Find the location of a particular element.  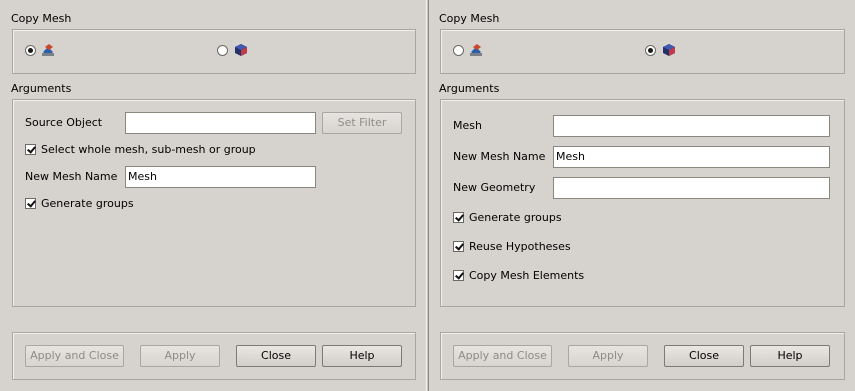

select-whole-checkbox is located at coordinates (30, 149).